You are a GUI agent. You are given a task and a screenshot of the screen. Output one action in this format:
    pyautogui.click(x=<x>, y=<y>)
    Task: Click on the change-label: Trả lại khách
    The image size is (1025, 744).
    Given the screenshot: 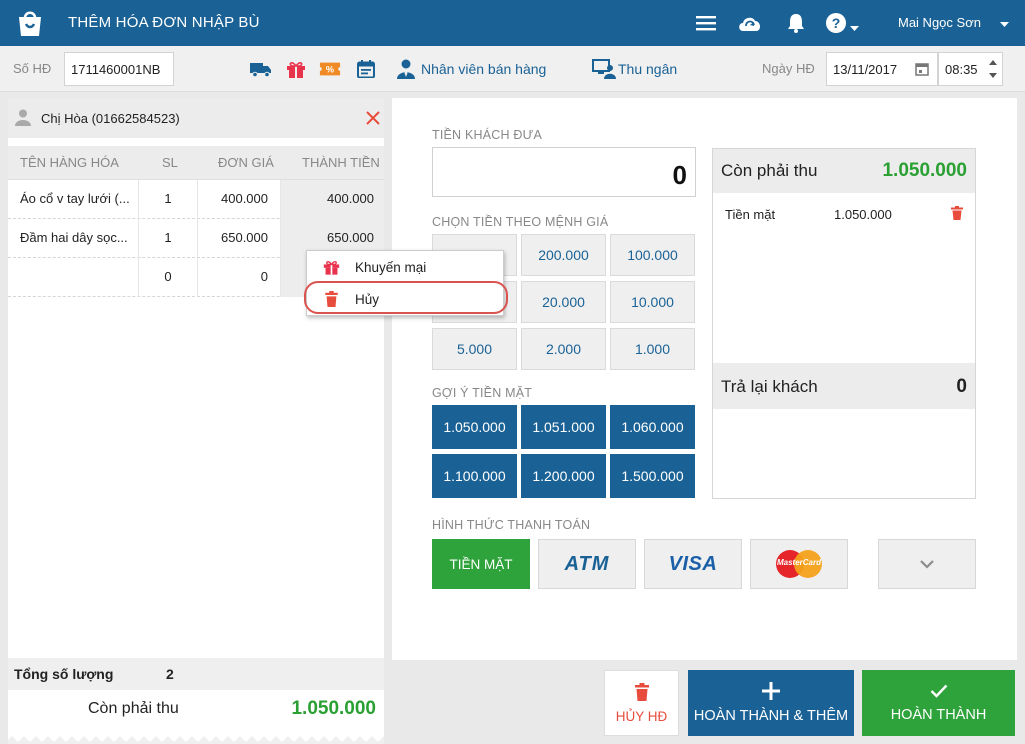 What is the action you would take?
    pyautogui.click(x=769, y=386)
    